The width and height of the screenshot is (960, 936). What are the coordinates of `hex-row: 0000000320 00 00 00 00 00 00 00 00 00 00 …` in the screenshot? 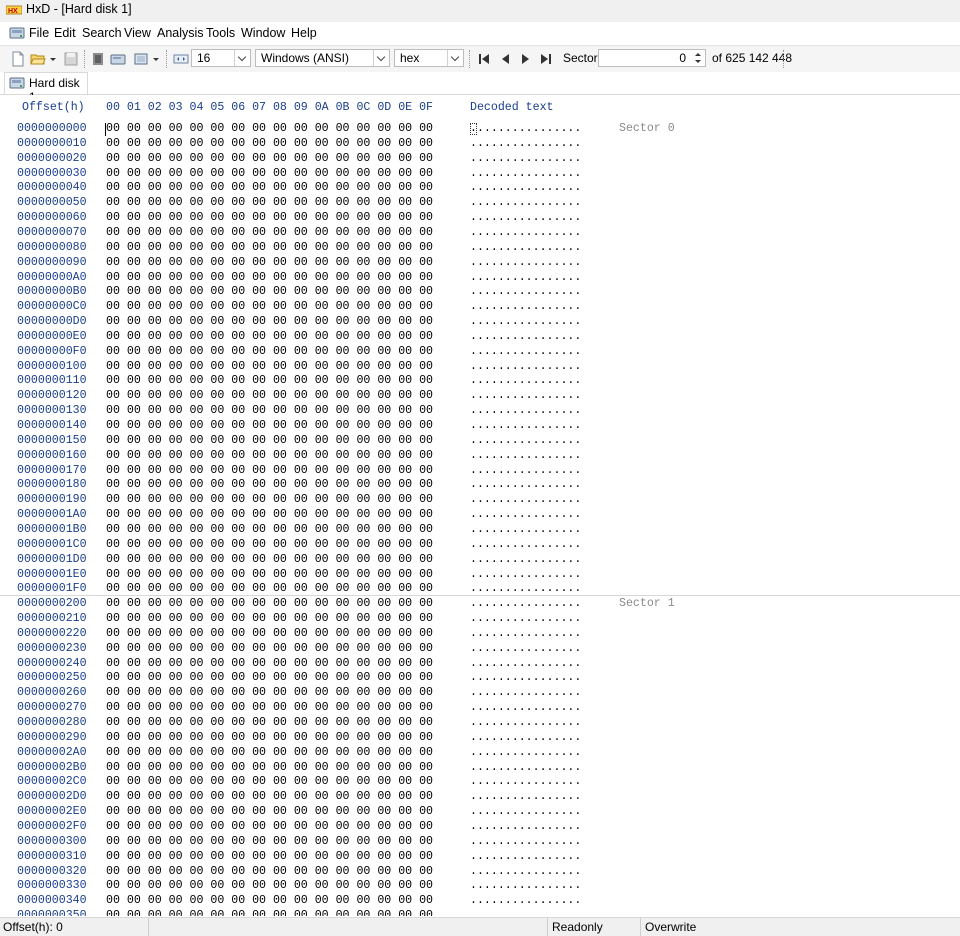 It's located at (480, 872).